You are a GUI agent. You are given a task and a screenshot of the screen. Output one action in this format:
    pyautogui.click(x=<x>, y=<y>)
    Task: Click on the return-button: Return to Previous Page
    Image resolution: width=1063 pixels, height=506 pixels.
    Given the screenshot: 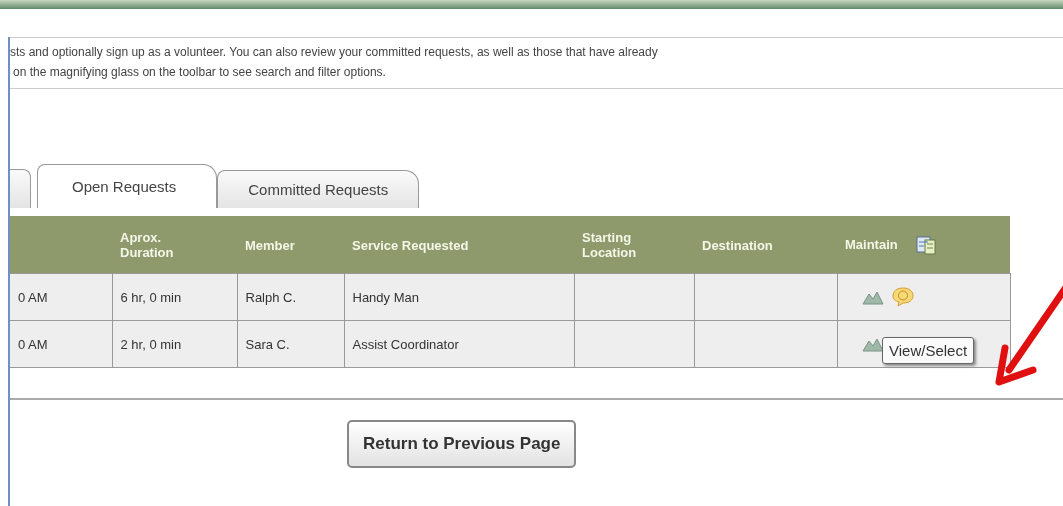 What is the action you would take?
    pyautogui.click(x=462, y=444)
    